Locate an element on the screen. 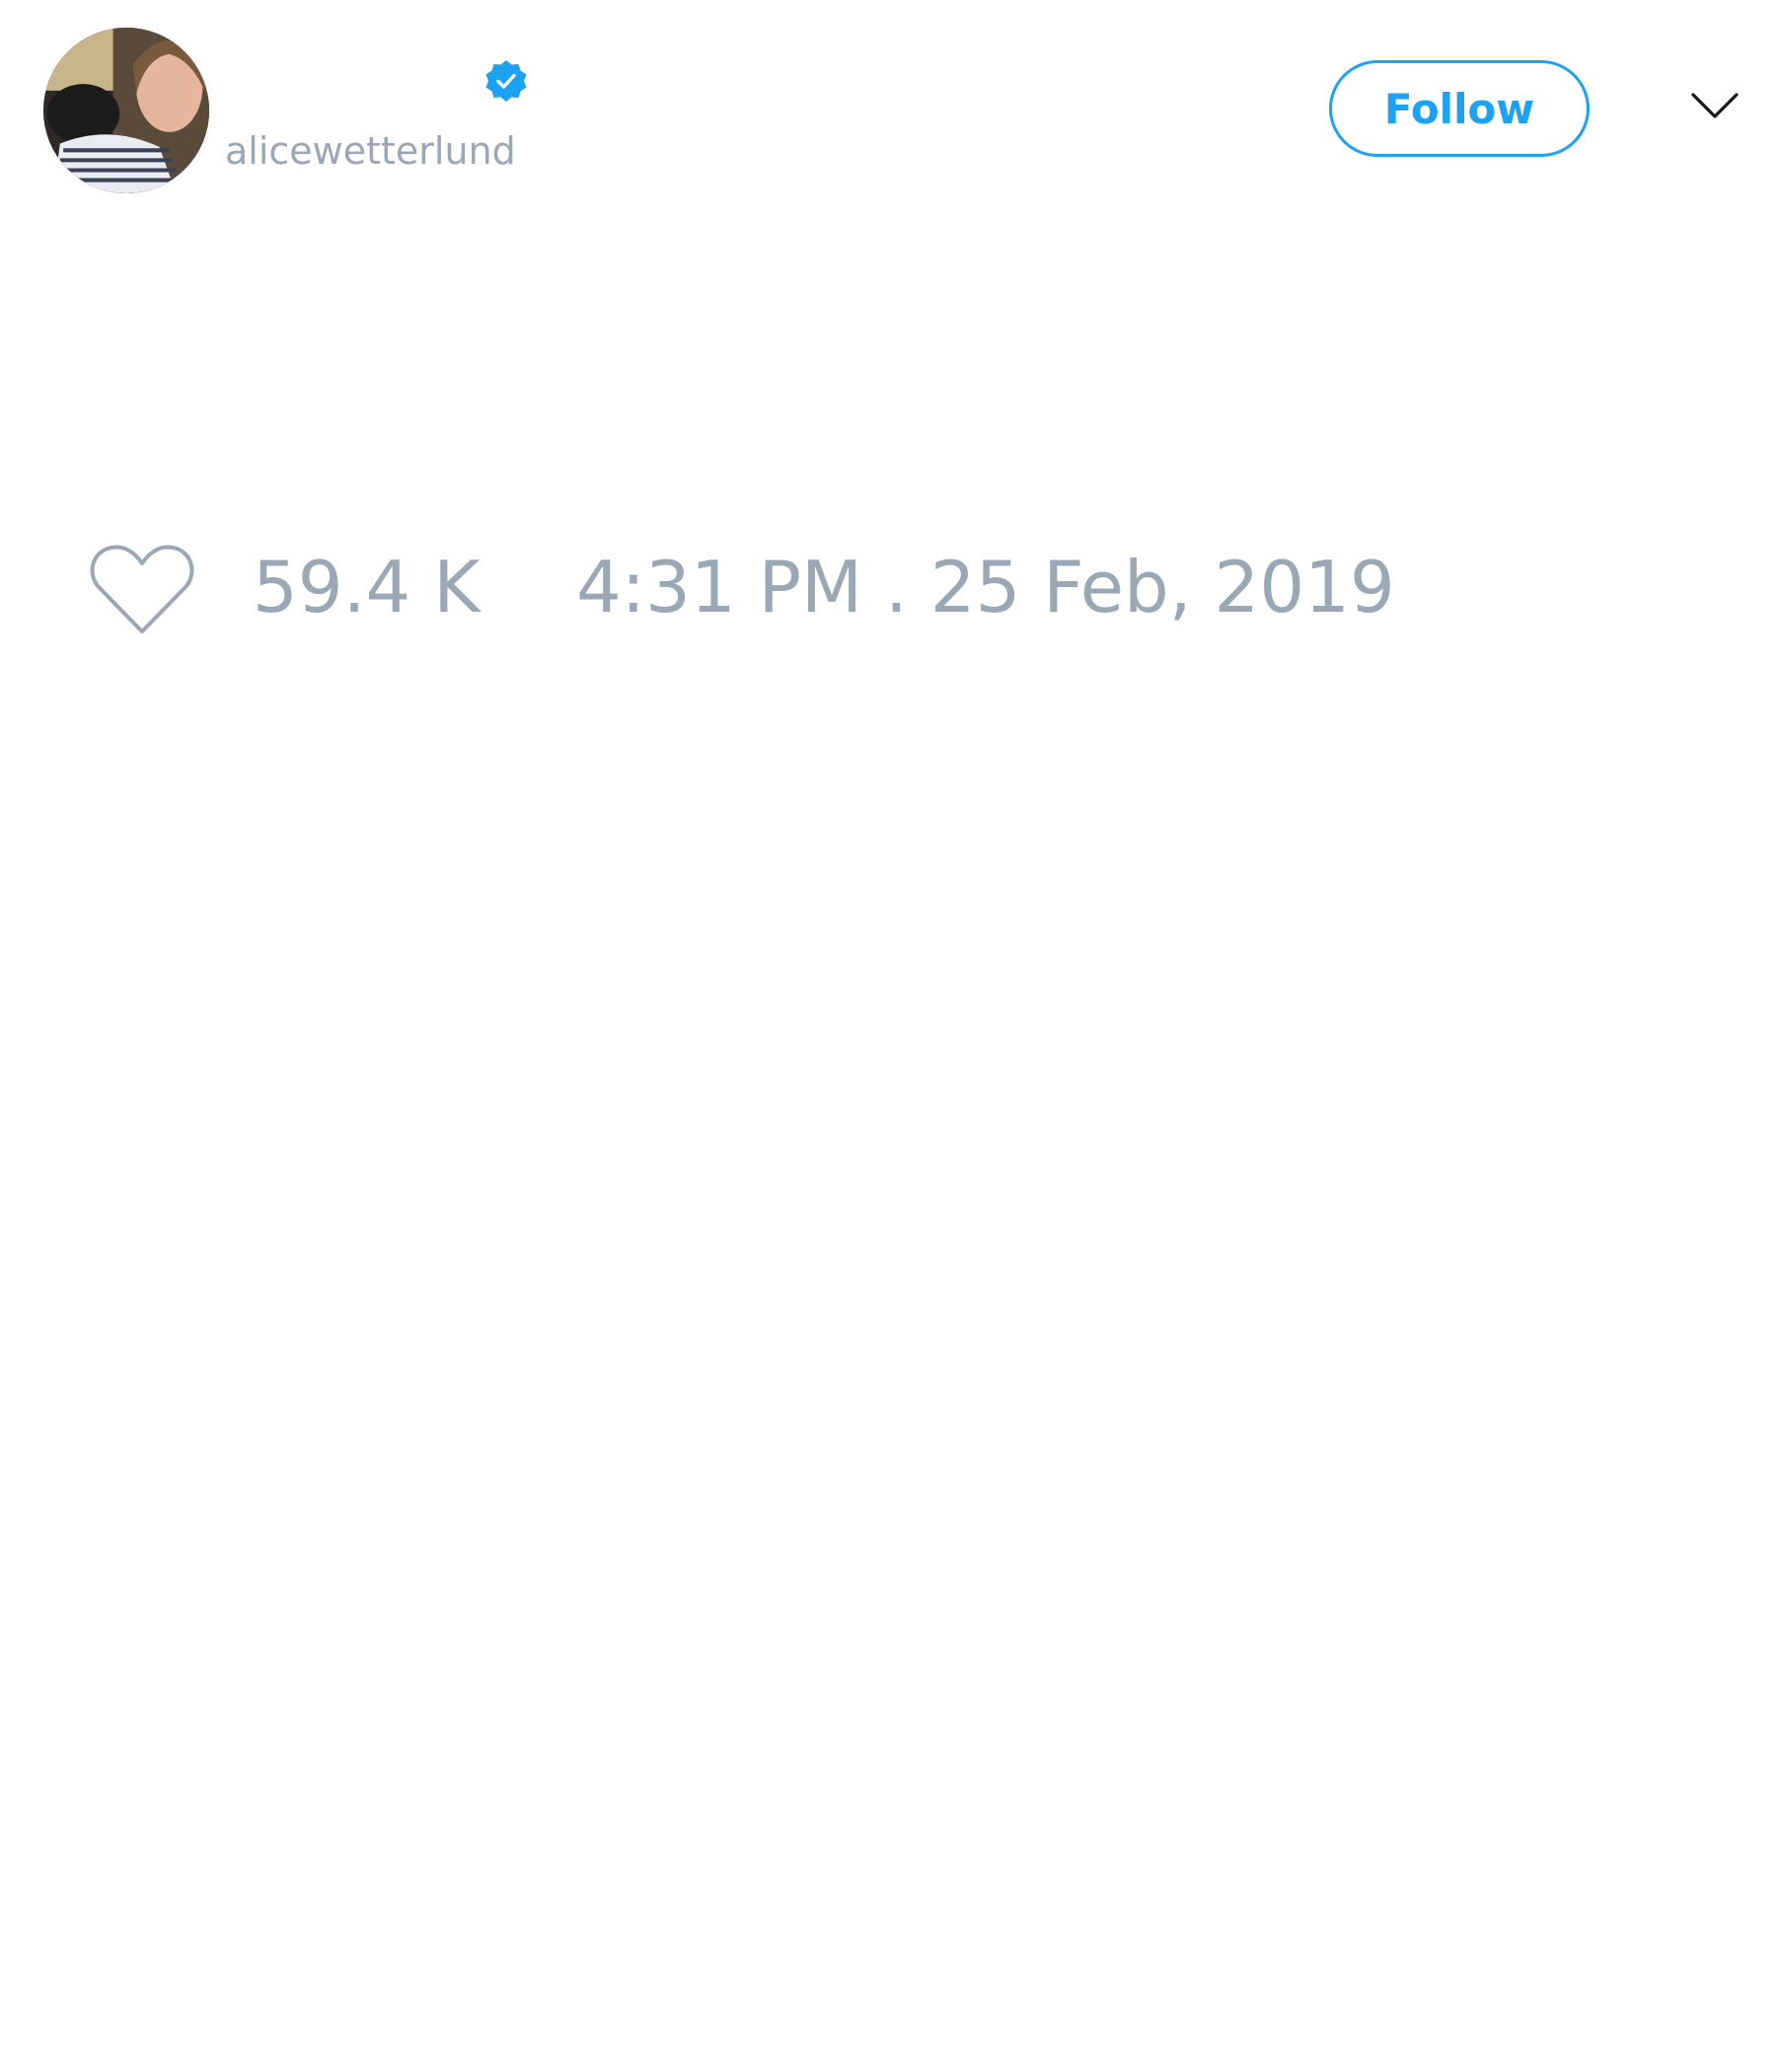  like-button is located at coordinates (142, 589).